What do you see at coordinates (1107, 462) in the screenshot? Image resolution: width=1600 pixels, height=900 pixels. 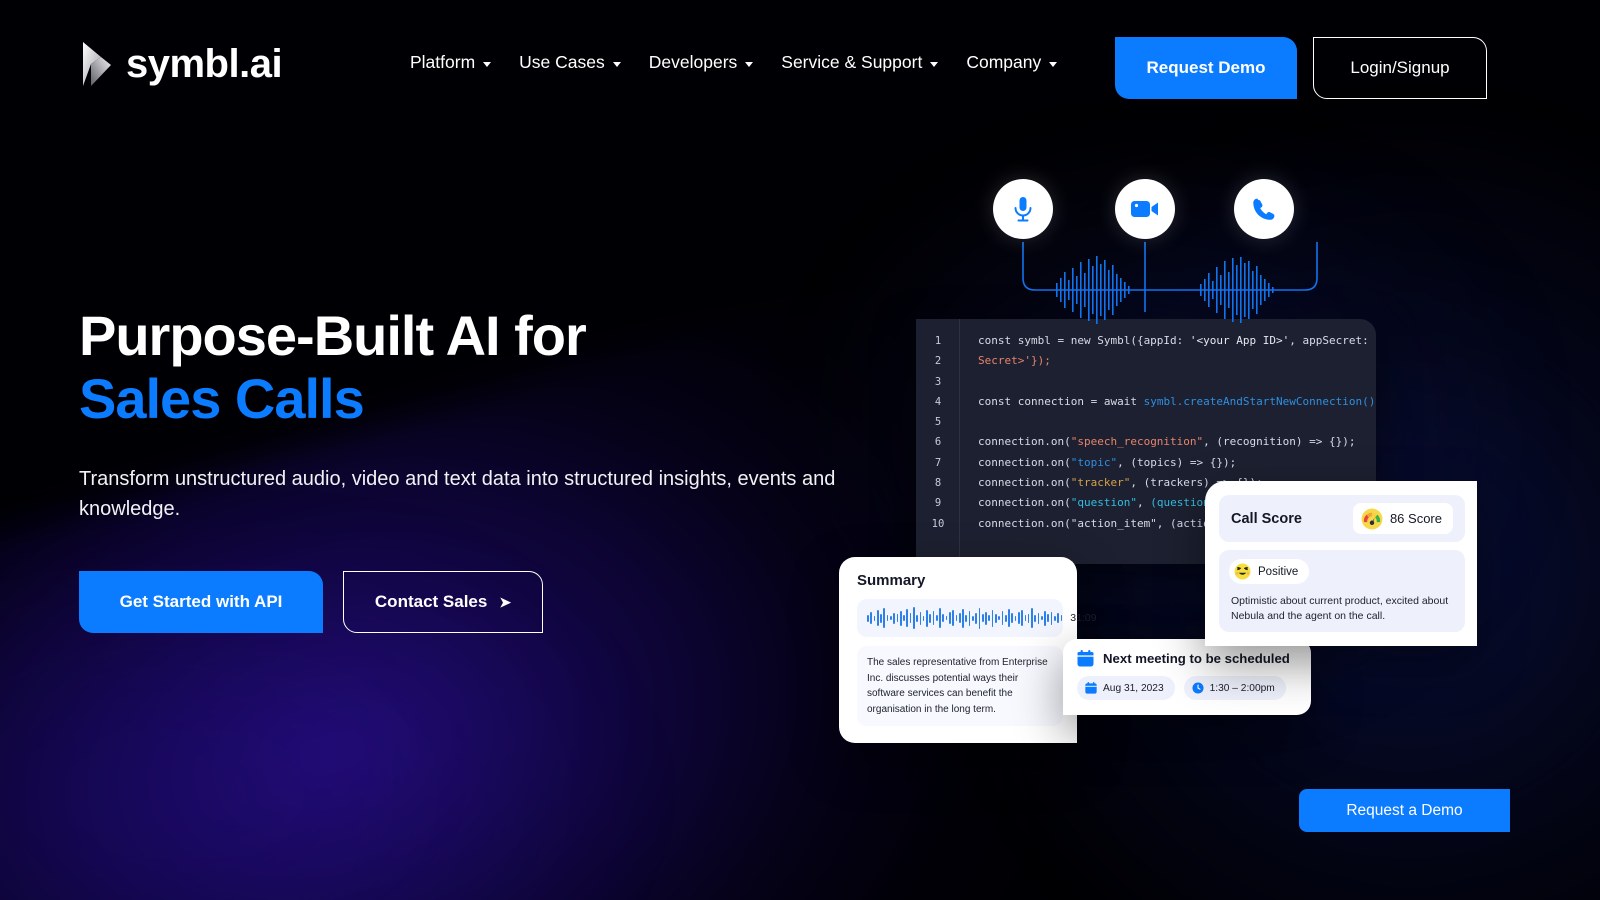 I see `code-line-source: connection.on("topic", (topics) => {});` at bounding box center [1107, 462].